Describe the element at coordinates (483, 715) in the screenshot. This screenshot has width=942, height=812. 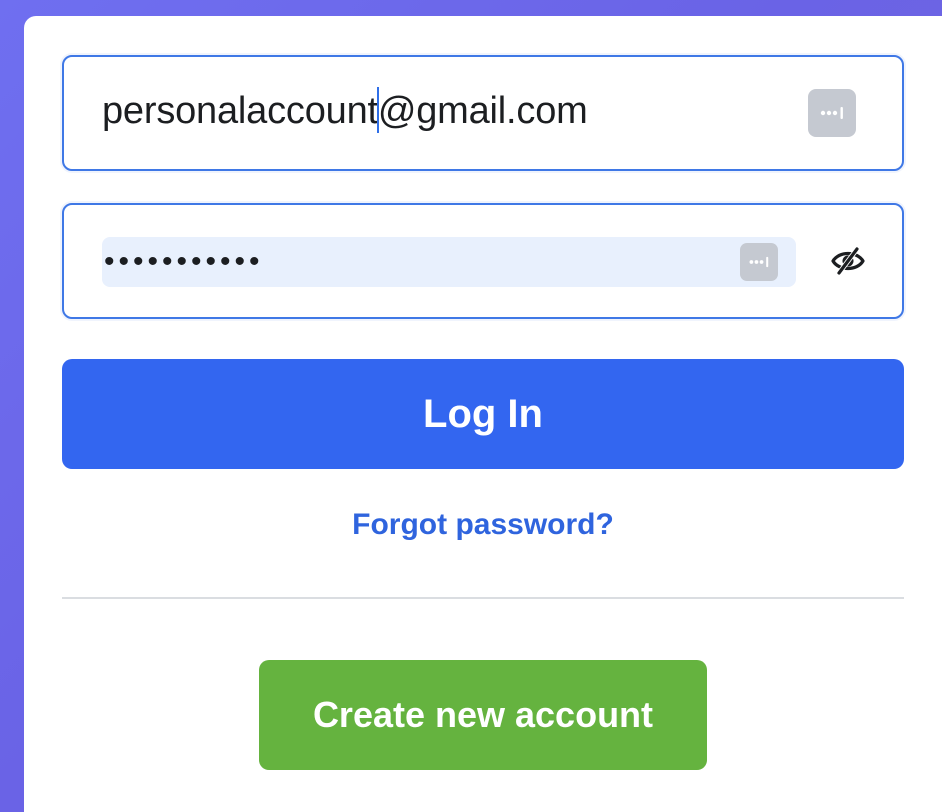
I see `create-account-button: Create new account` at that location.